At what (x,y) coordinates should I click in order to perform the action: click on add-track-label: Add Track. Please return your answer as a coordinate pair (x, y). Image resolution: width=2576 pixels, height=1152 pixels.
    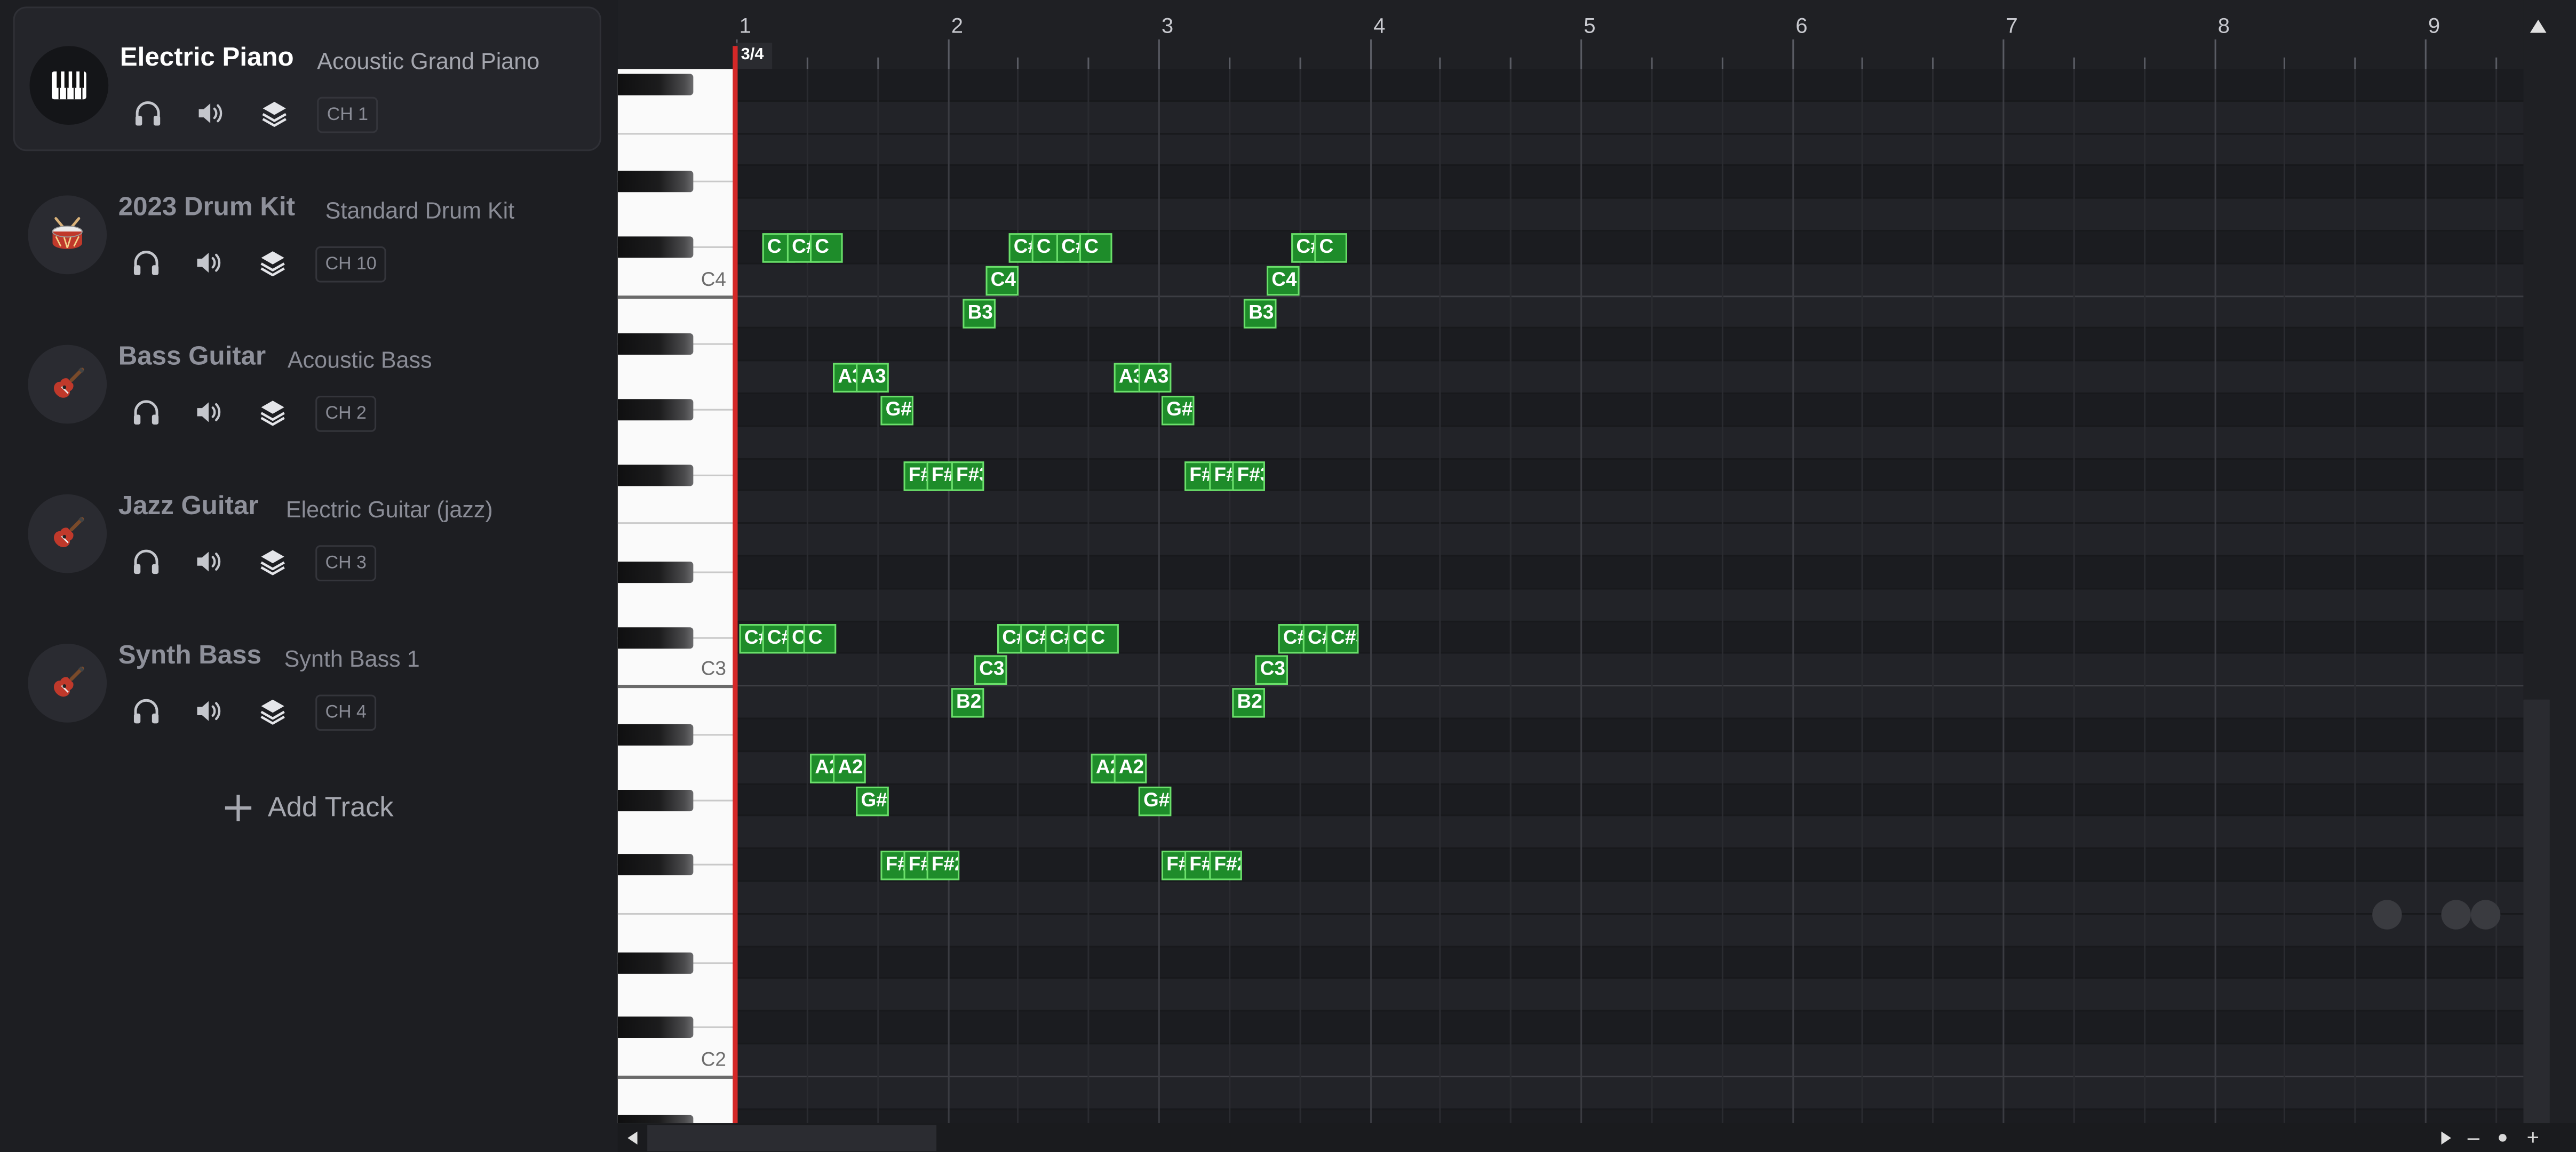
    Looking at the image, I should click on (330, 807).